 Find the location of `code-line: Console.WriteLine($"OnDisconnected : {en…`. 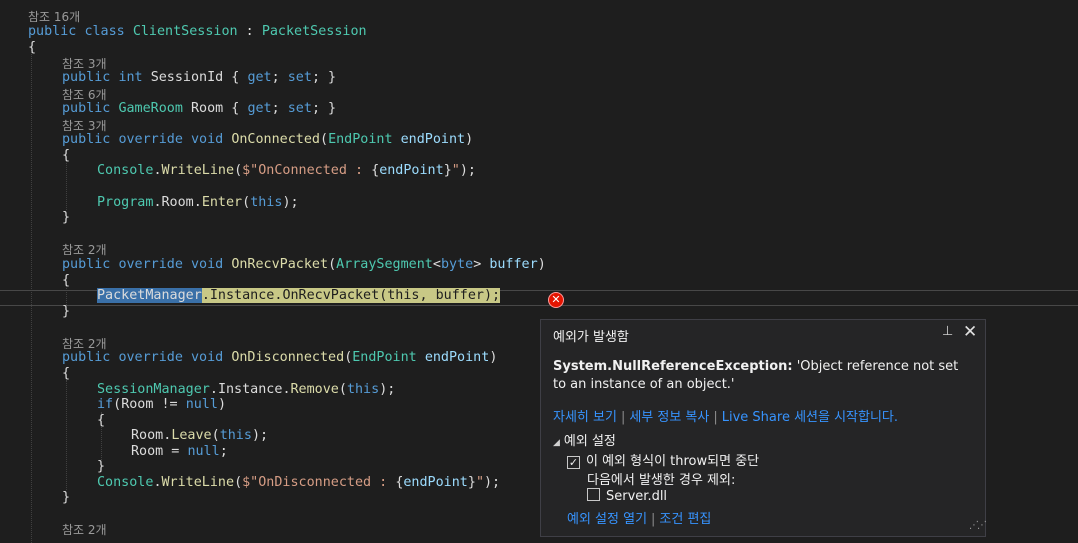

code-line: Console.WriteLine($"OnDisconnected : {en… is located at coordinates (299, 482).